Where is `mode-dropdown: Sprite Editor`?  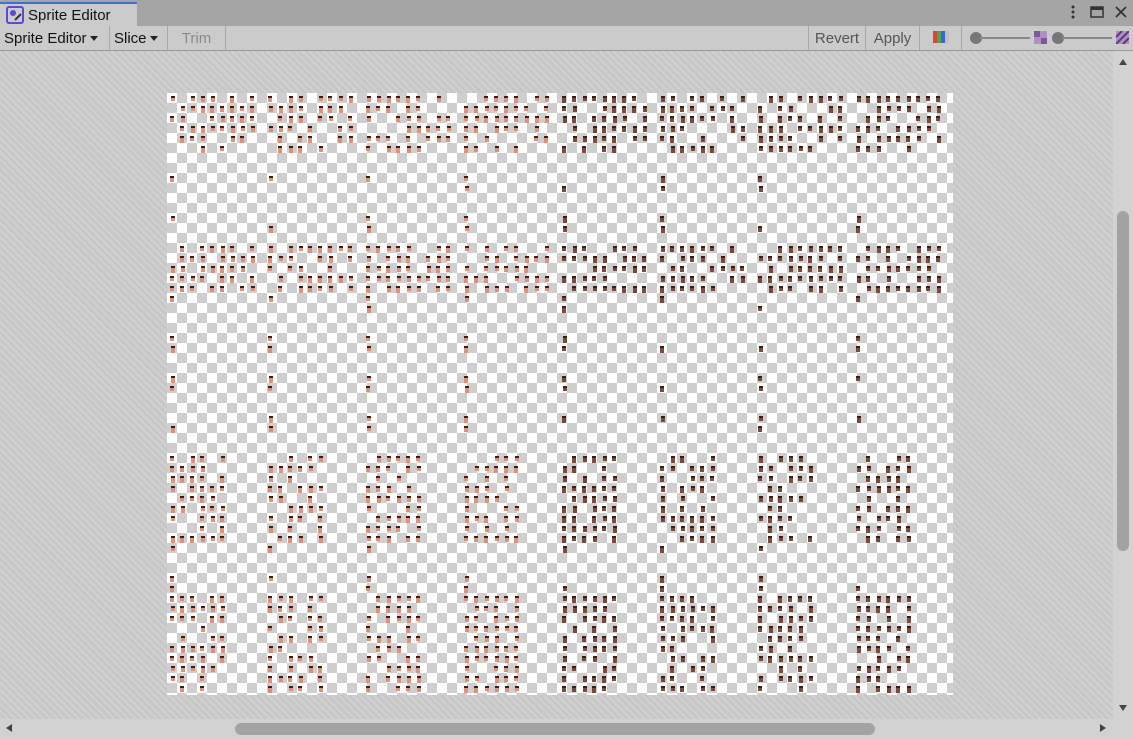
mode-dropdown: Sprite Editor is located at coordinates (55, 38).